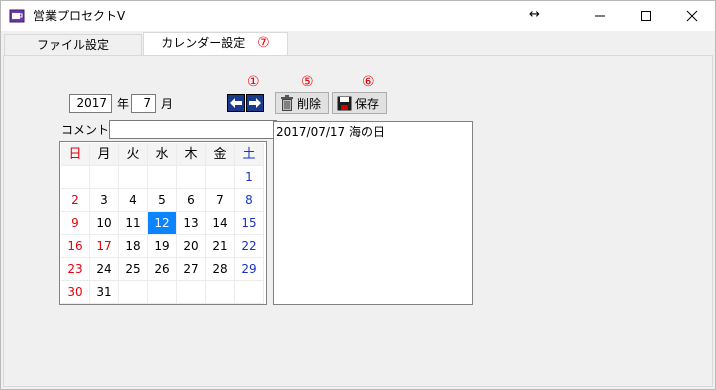 The width and height of the screenshot is (716, 390). I want to click on holiday-list: 2017/07/17 海の日, so click(373, 213).